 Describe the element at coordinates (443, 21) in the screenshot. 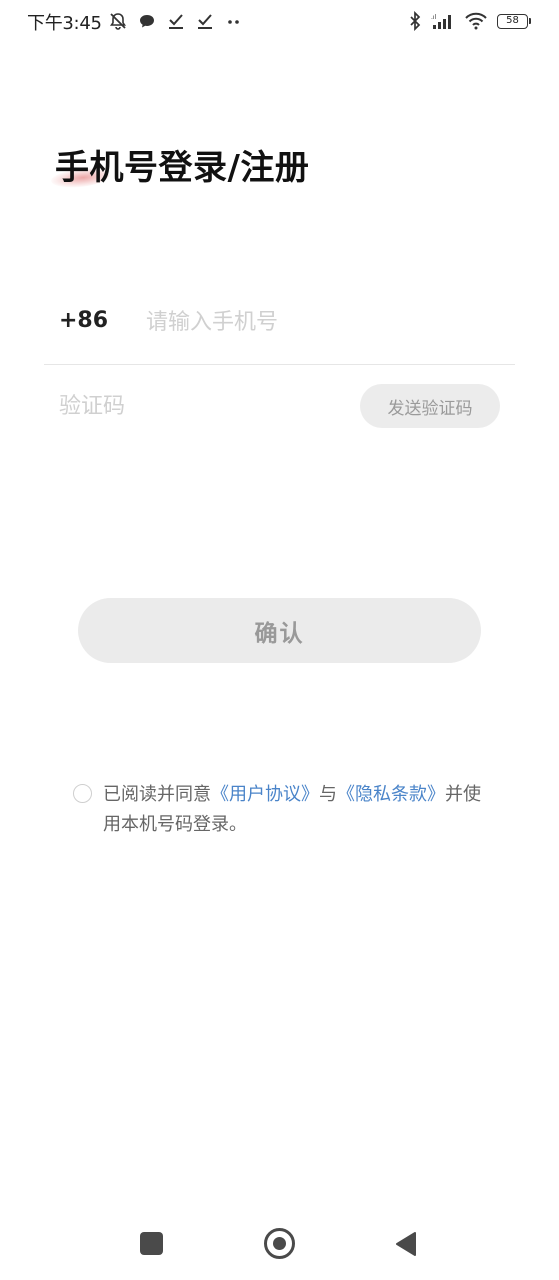

I see `signal-icon: .ıl` at that location.